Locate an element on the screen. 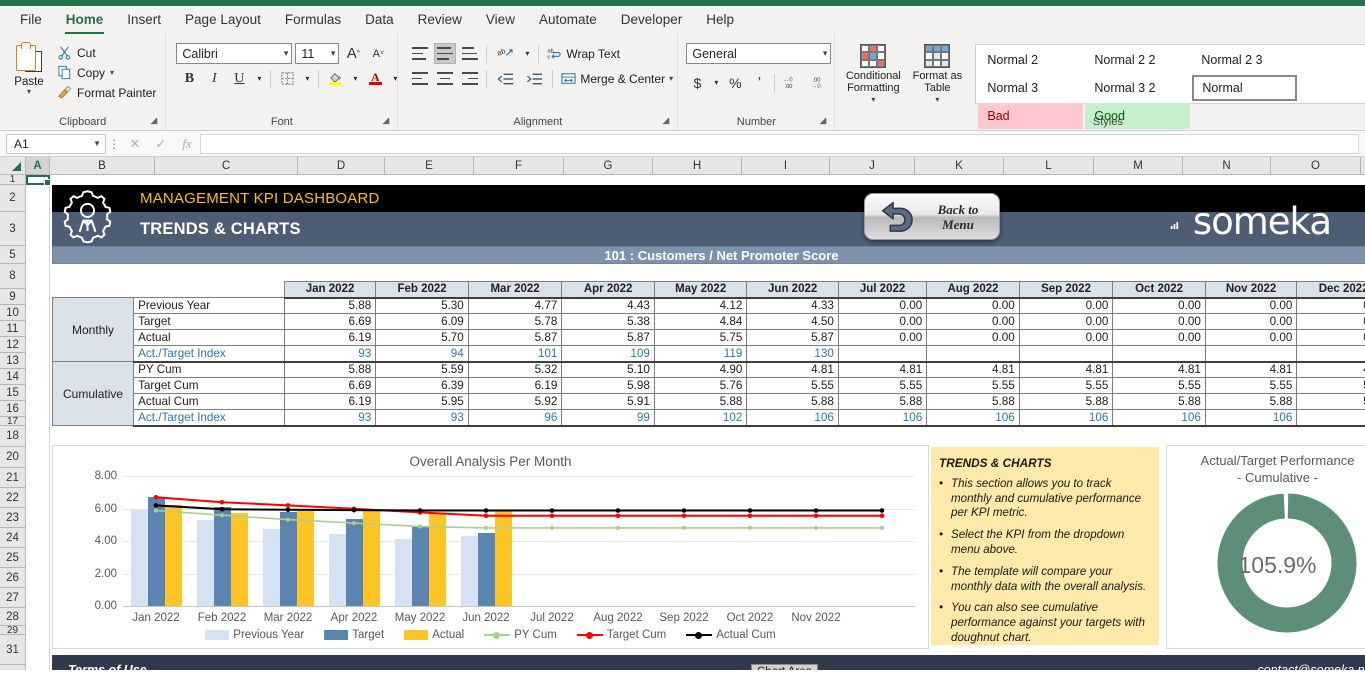  row-header-29: 29 is located at coordinates (12, 630).